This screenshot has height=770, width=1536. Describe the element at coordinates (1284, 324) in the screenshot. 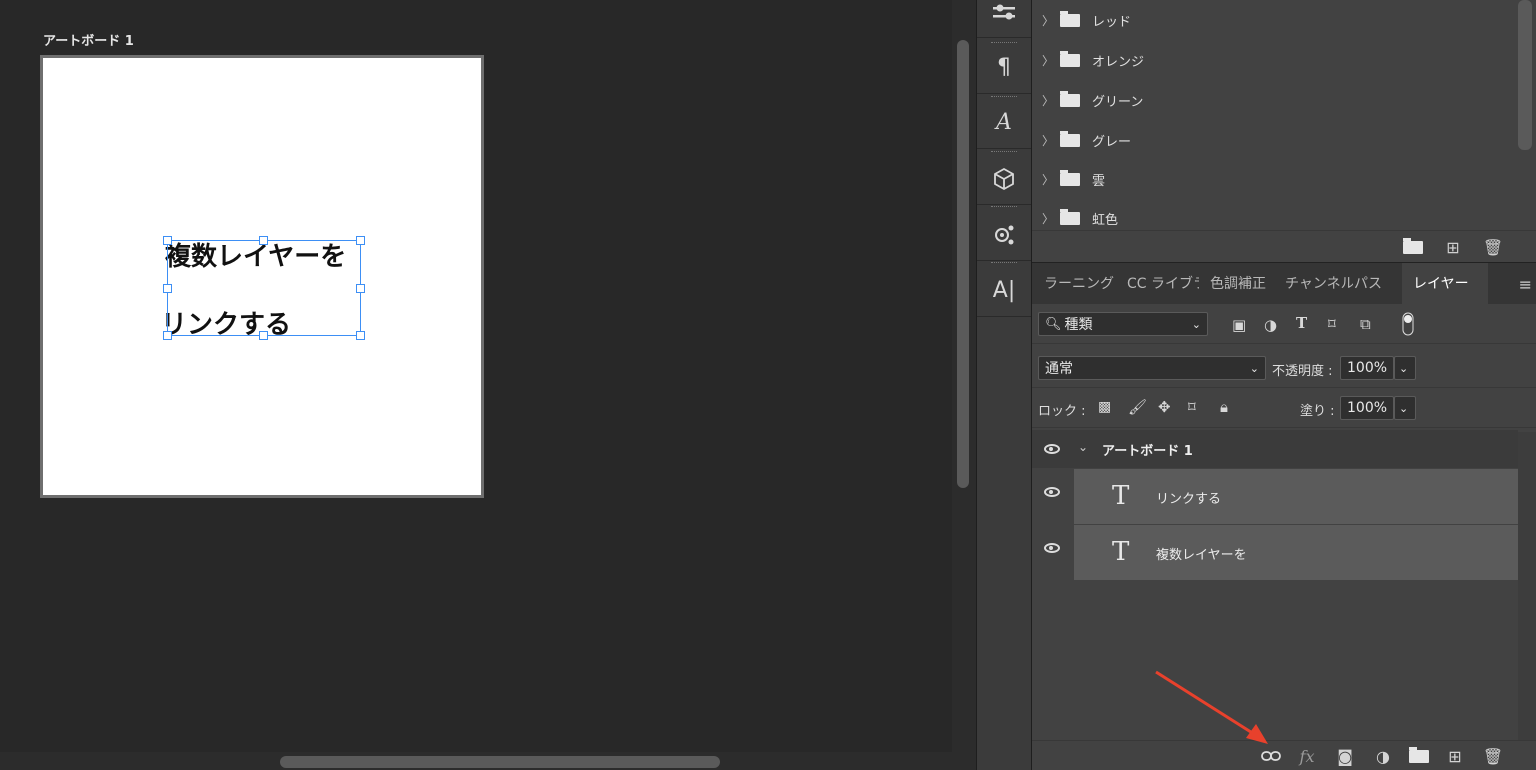

I see `layer-filter-row: 🔍︎ 種類 ⌄ ▣ ◑ T ⌑ ⧉` at that location.